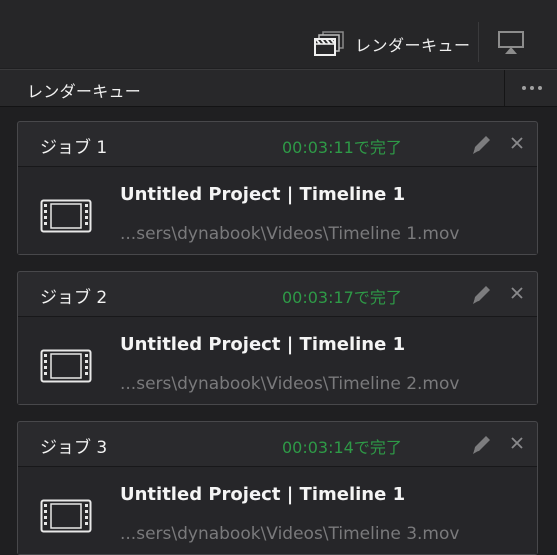 This screenshot has width=557, height=555. Describe the element at coordinates (342, 297) in the screenshot. I see `job-status: 00:03:17で完了` at that location.